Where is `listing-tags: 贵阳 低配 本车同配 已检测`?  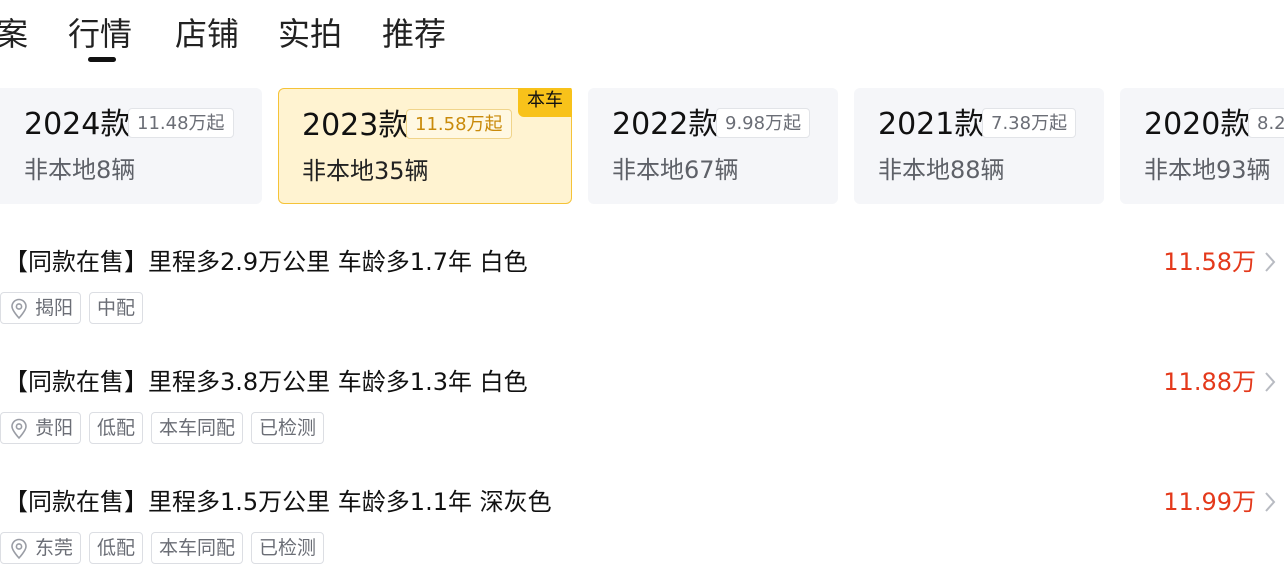 listing-tags: 贵阳 低配 本车同配 已检测 is located at coordinates (166, 428).